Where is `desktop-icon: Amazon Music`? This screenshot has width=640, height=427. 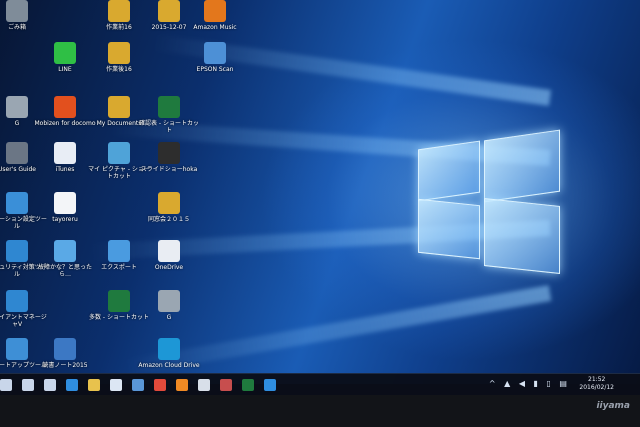 desktop-icon: Amazon Music is located at coordinates (215, 15).